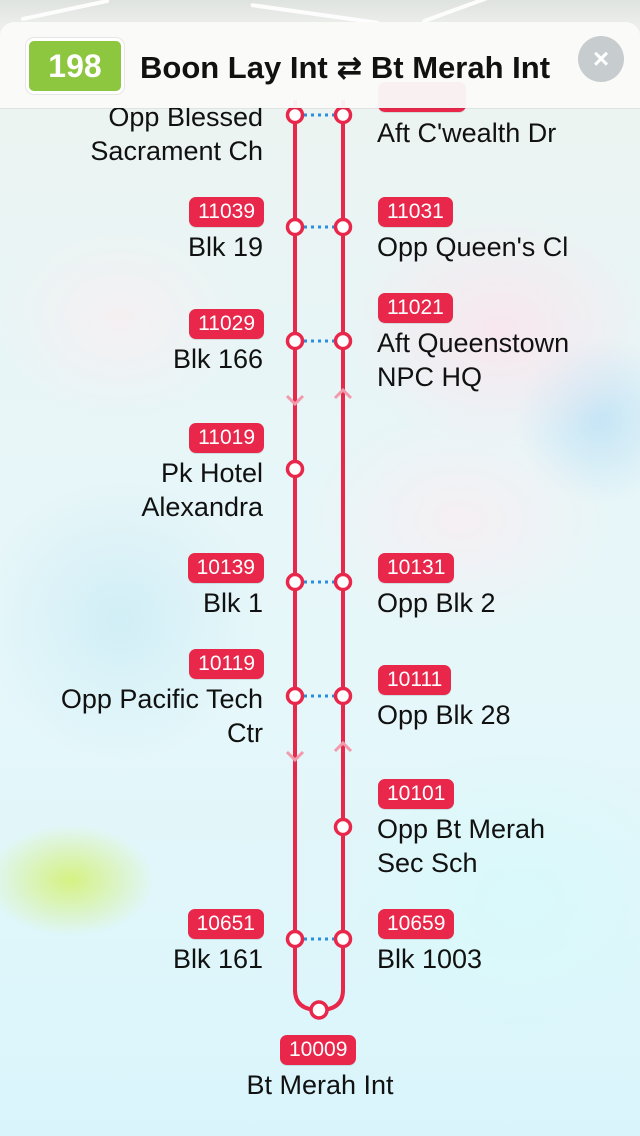  I want to click on stop-name-line: Opp Blk 2, so click(436, 603).